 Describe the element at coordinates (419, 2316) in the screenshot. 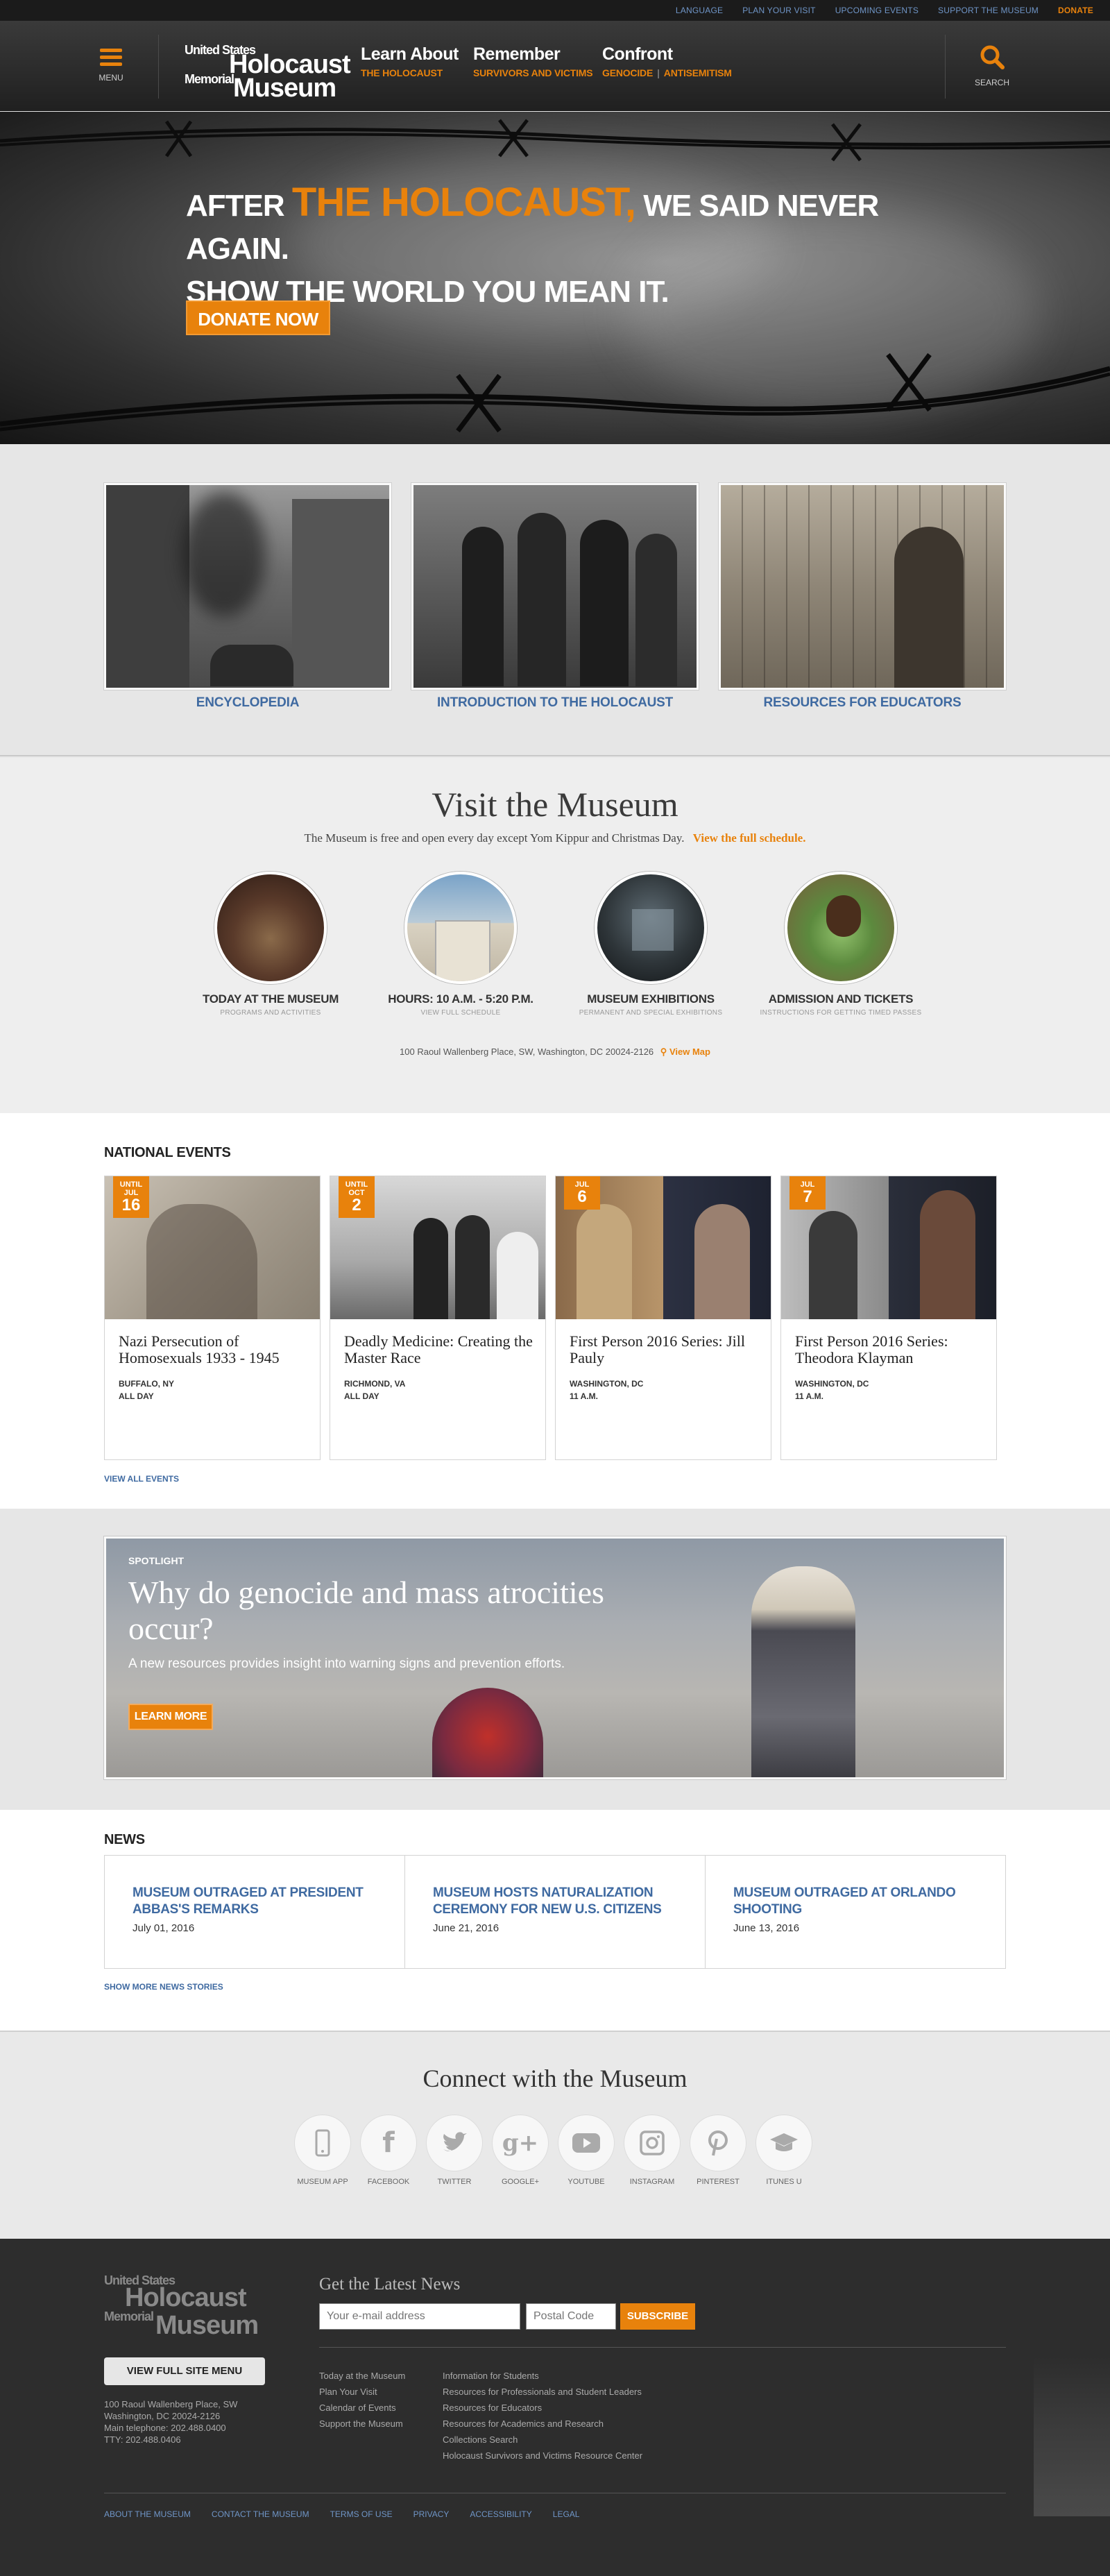

I see `email-field` at that location.